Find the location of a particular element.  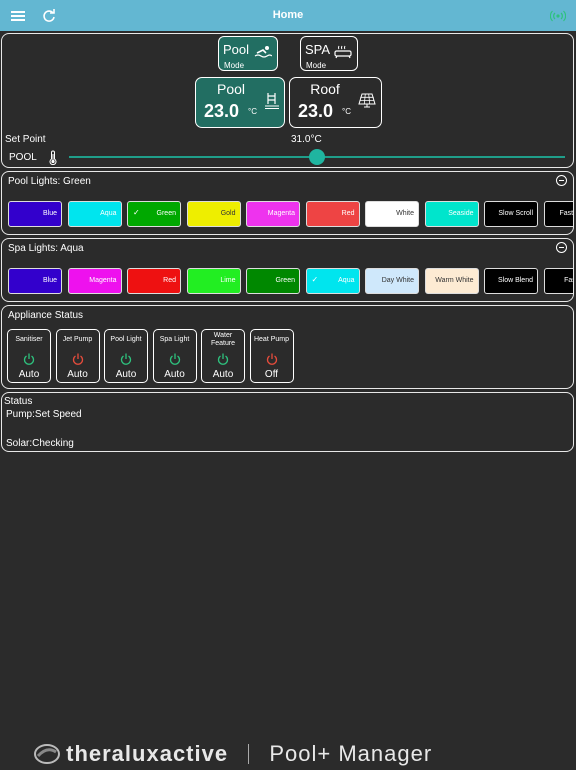

pool-light-color-button: White is located at coordinates (392, 214).